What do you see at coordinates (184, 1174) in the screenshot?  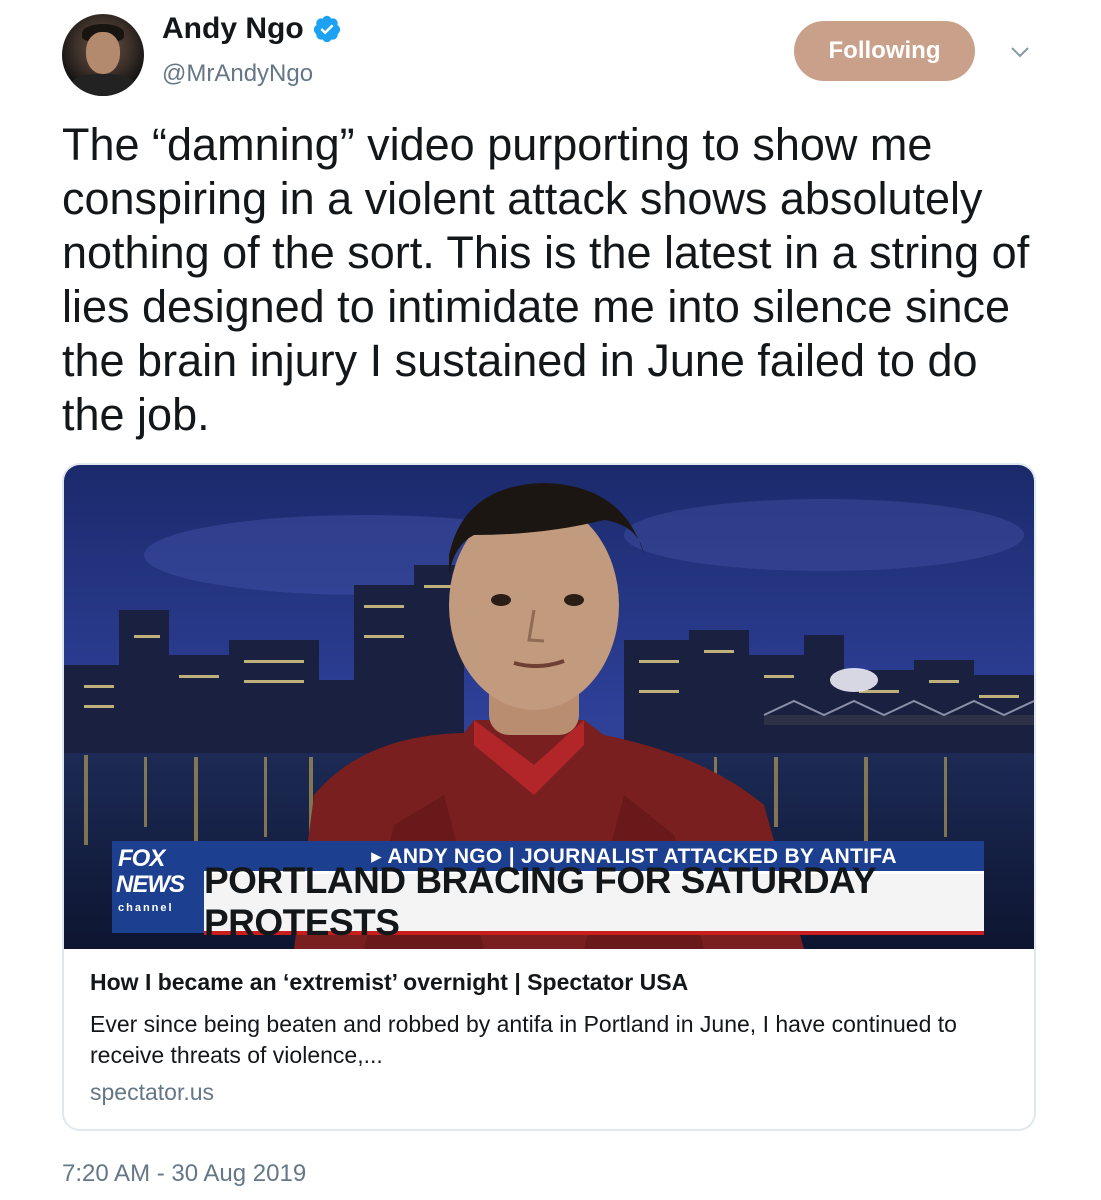 I see `tweet-timestamp: 7:20 AM - 30 Aug 2019` at bounding box center [184, 1174].